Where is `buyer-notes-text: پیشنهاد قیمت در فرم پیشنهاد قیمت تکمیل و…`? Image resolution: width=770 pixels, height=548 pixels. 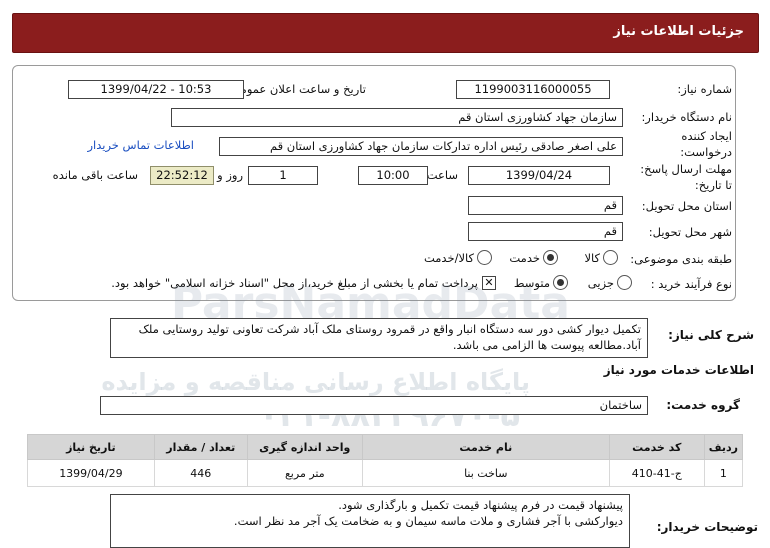
buyer-notes-text: پیشنهاد قیمت در فرم پیشنهاد قیمت تکمیل و… is located at coordinates (370, 521).